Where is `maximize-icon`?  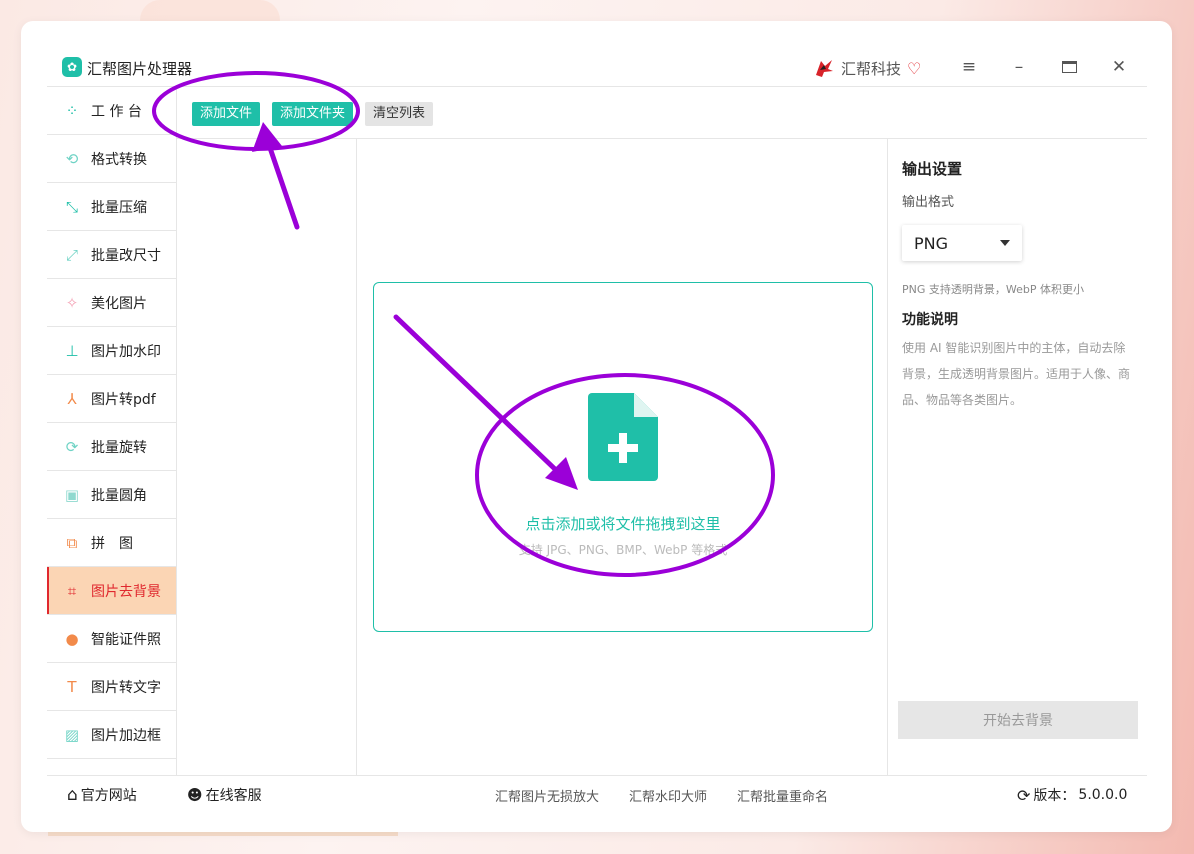
maximize-icon is located at coordinates (1069, 67).